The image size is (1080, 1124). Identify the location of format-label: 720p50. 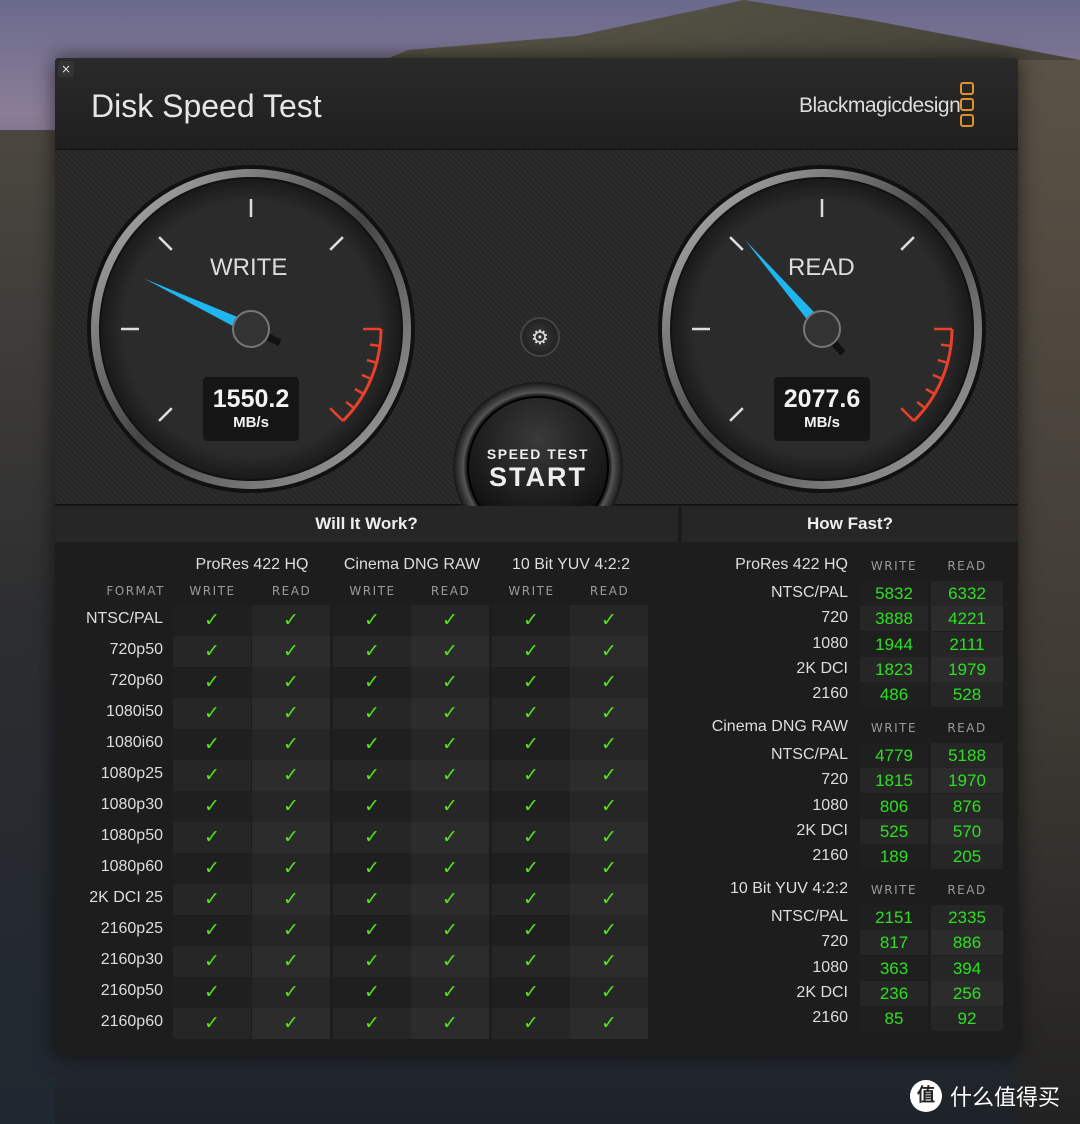
(136, 649).